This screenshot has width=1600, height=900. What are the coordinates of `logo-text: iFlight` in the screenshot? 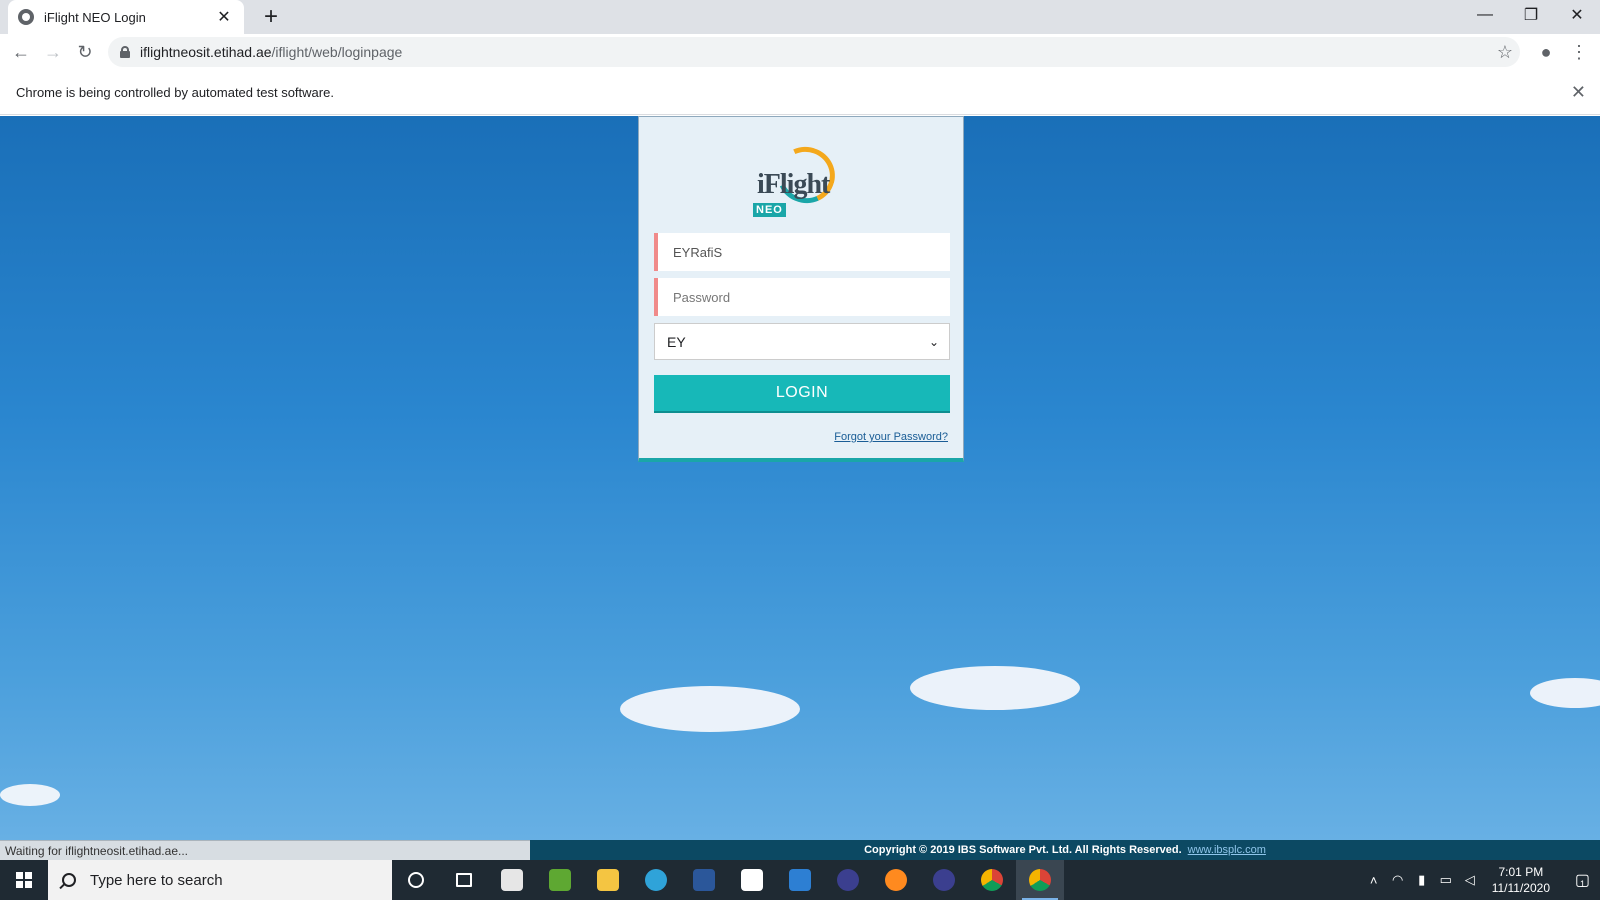 It's located at (793, 184).